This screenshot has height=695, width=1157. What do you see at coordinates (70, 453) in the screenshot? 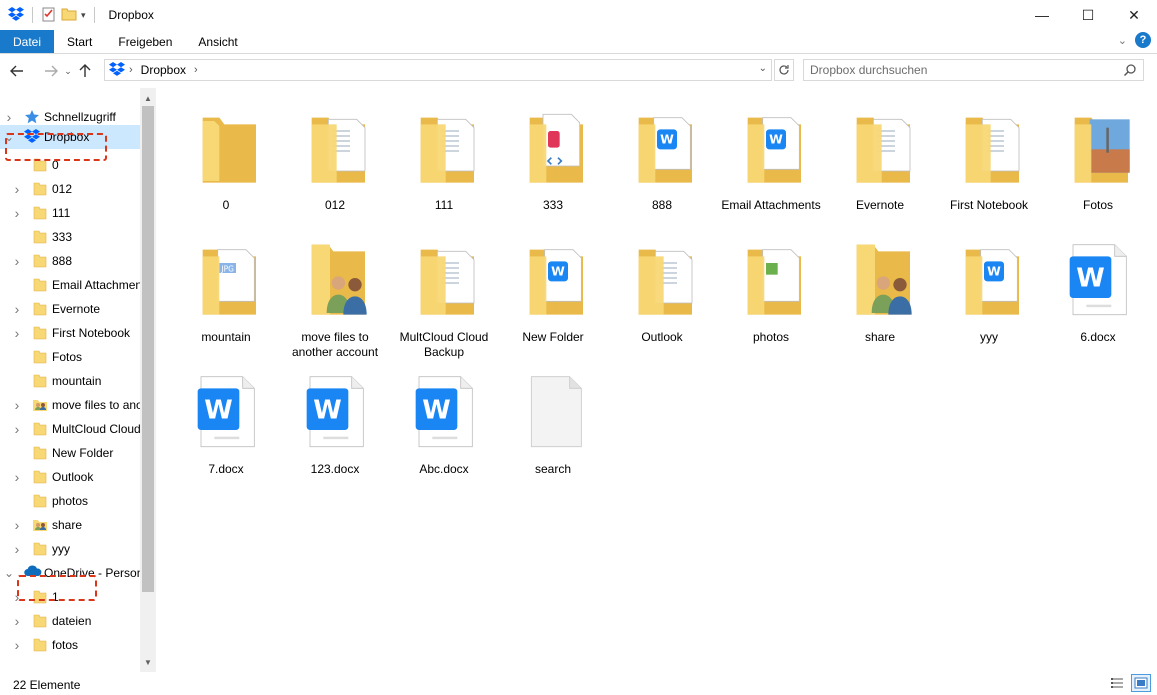
I see `sidebar-item: New Folder` at bounding box center [70, 453].